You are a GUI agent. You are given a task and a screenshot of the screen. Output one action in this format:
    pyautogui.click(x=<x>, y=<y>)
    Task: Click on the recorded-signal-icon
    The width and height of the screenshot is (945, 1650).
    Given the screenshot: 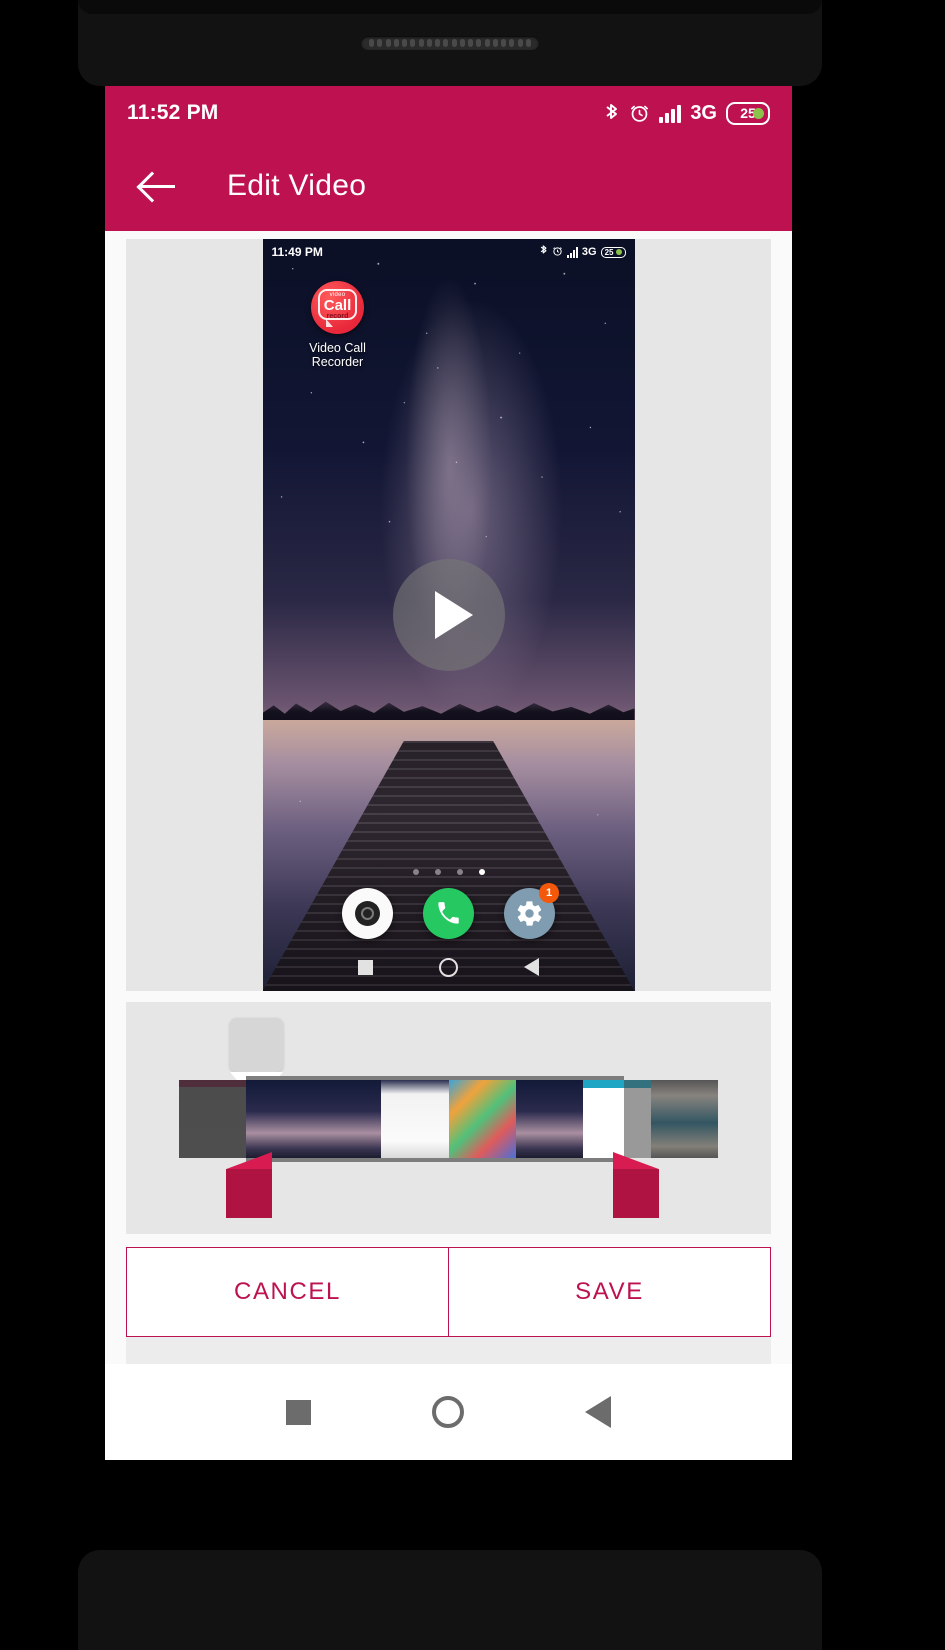 What is the action you would take?
    pyautogui.click(x=572, y=252)
    